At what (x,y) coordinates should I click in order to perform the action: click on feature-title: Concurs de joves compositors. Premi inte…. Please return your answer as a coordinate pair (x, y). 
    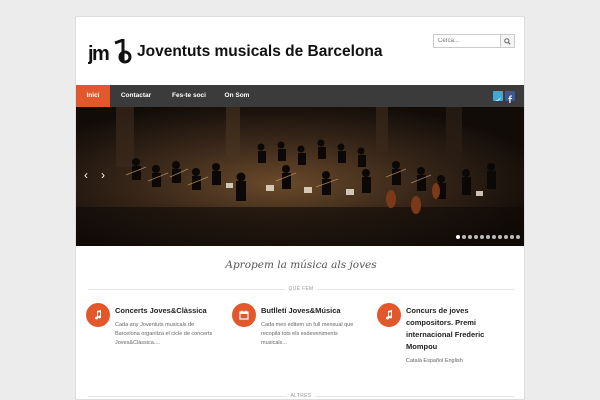
    Looking at the image, I should click on (461, 329).